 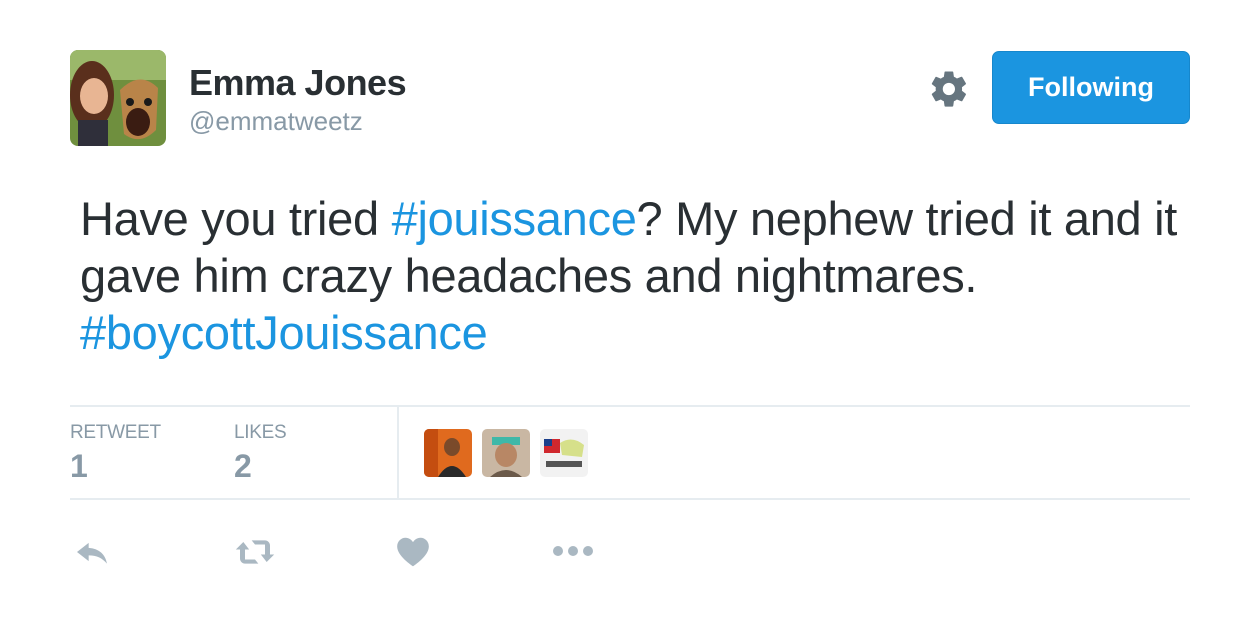 What do you see at coordinates (630, 499) in the screenshot?
I see `stats-divider-bottom` at bounding box center [630, 499].